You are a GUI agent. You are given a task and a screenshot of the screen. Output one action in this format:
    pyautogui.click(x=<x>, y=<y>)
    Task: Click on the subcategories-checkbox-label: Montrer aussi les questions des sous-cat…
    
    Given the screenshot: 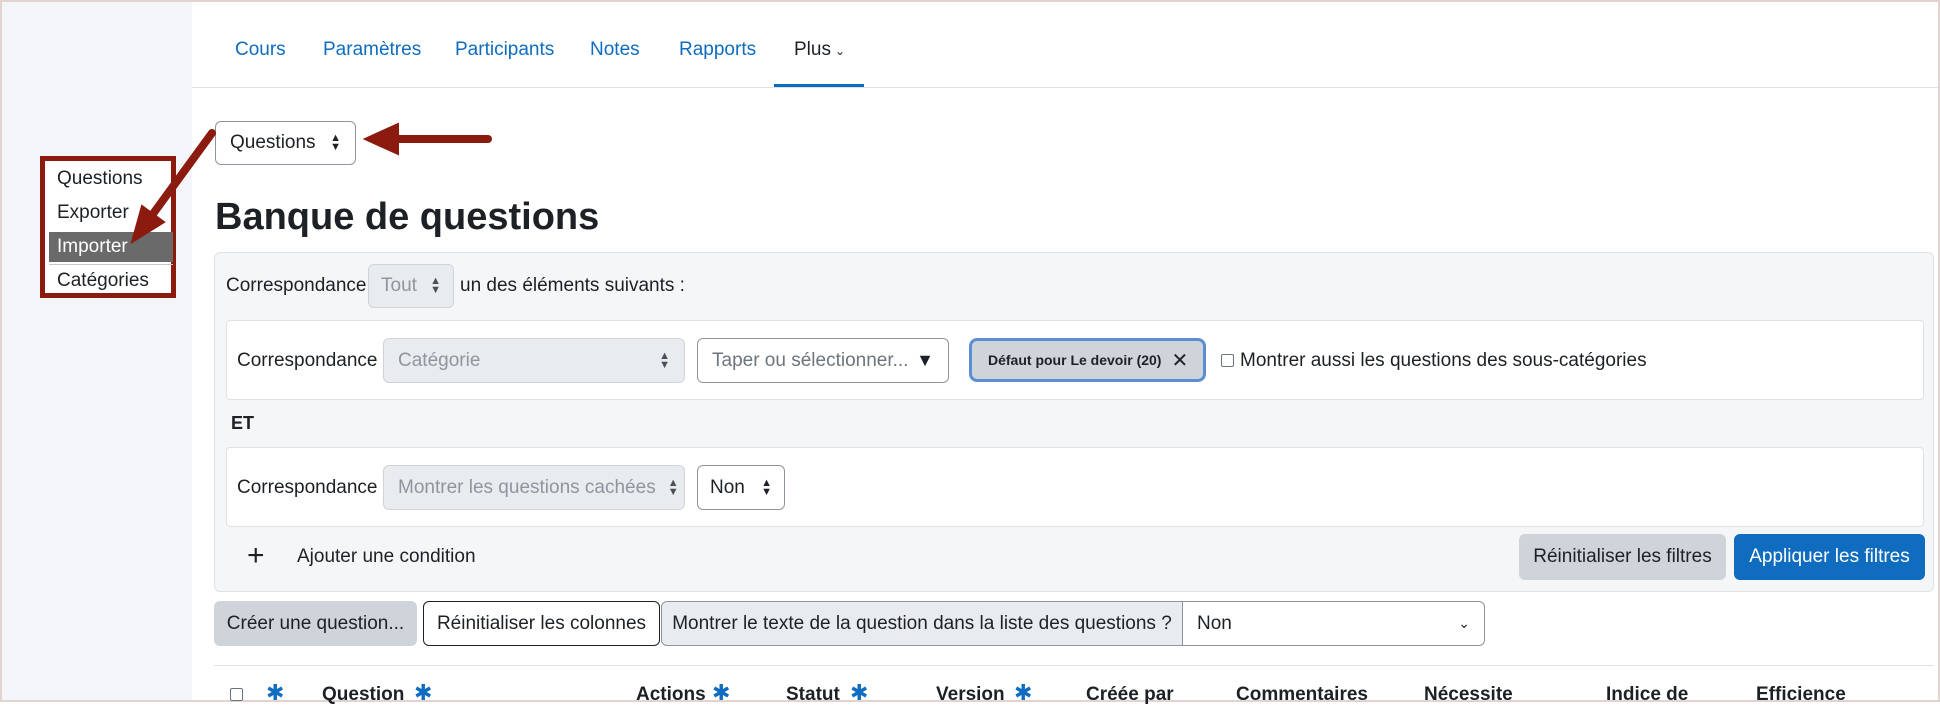 What is the action you would take?
    pyautogui.click(x=1443, y=360)
    